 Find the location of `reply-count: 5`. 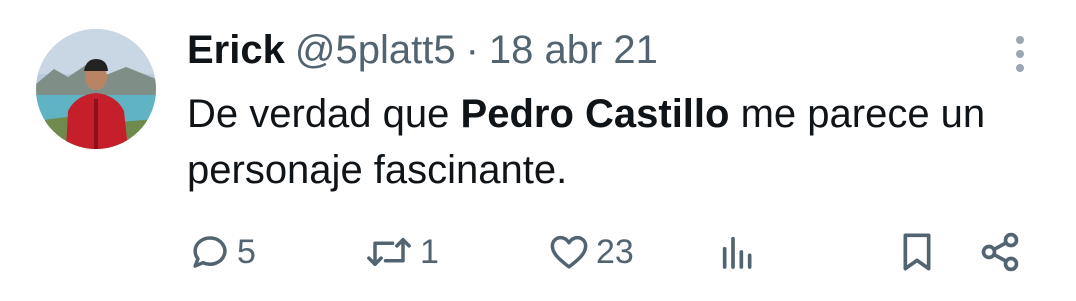

reply-count: 5 is located at coordinates (246, 251).